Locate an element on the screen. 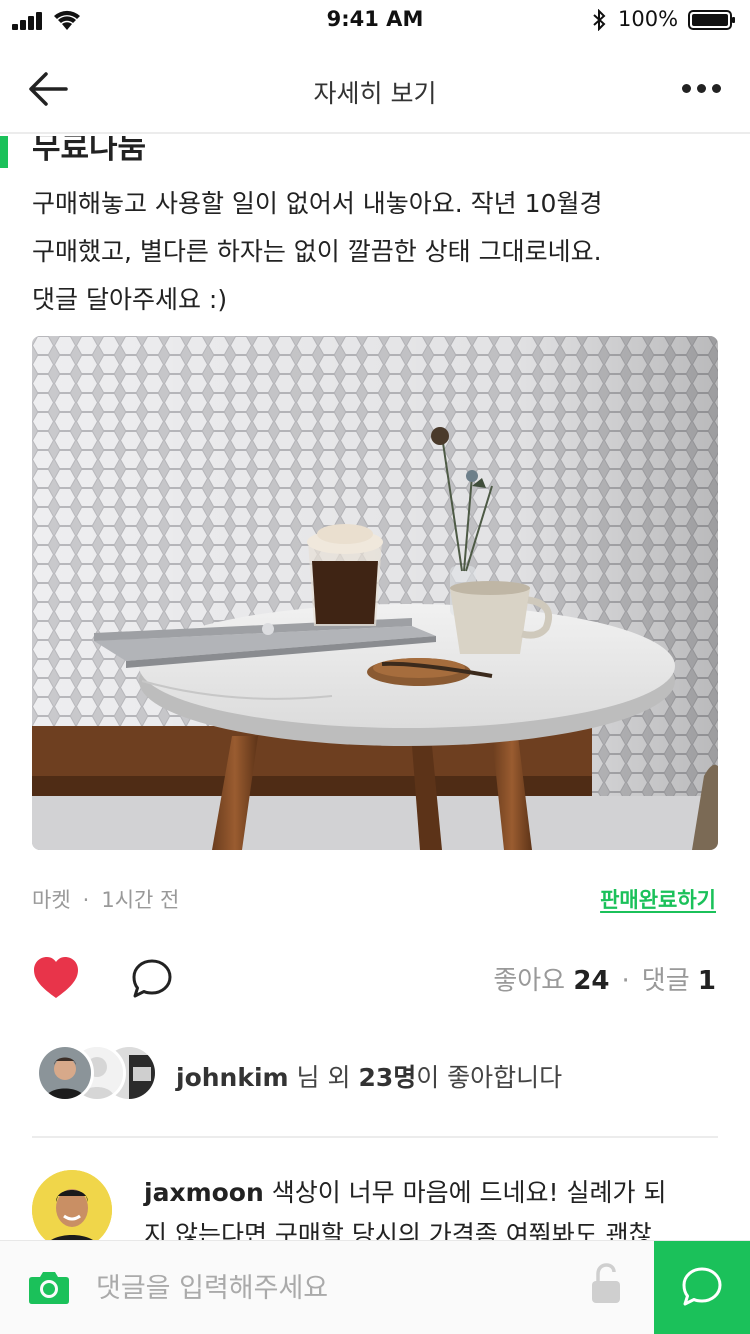  engagement-counts: 좋아요 24 · 댓글 1 is located at coordinates (604, 978).